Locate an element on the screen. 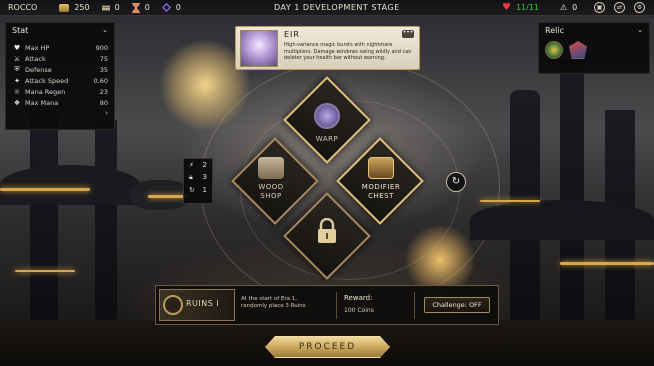 The height and width of the screenshot is (366, 654). warp-content: WARP is located at coordinates (327, 123).